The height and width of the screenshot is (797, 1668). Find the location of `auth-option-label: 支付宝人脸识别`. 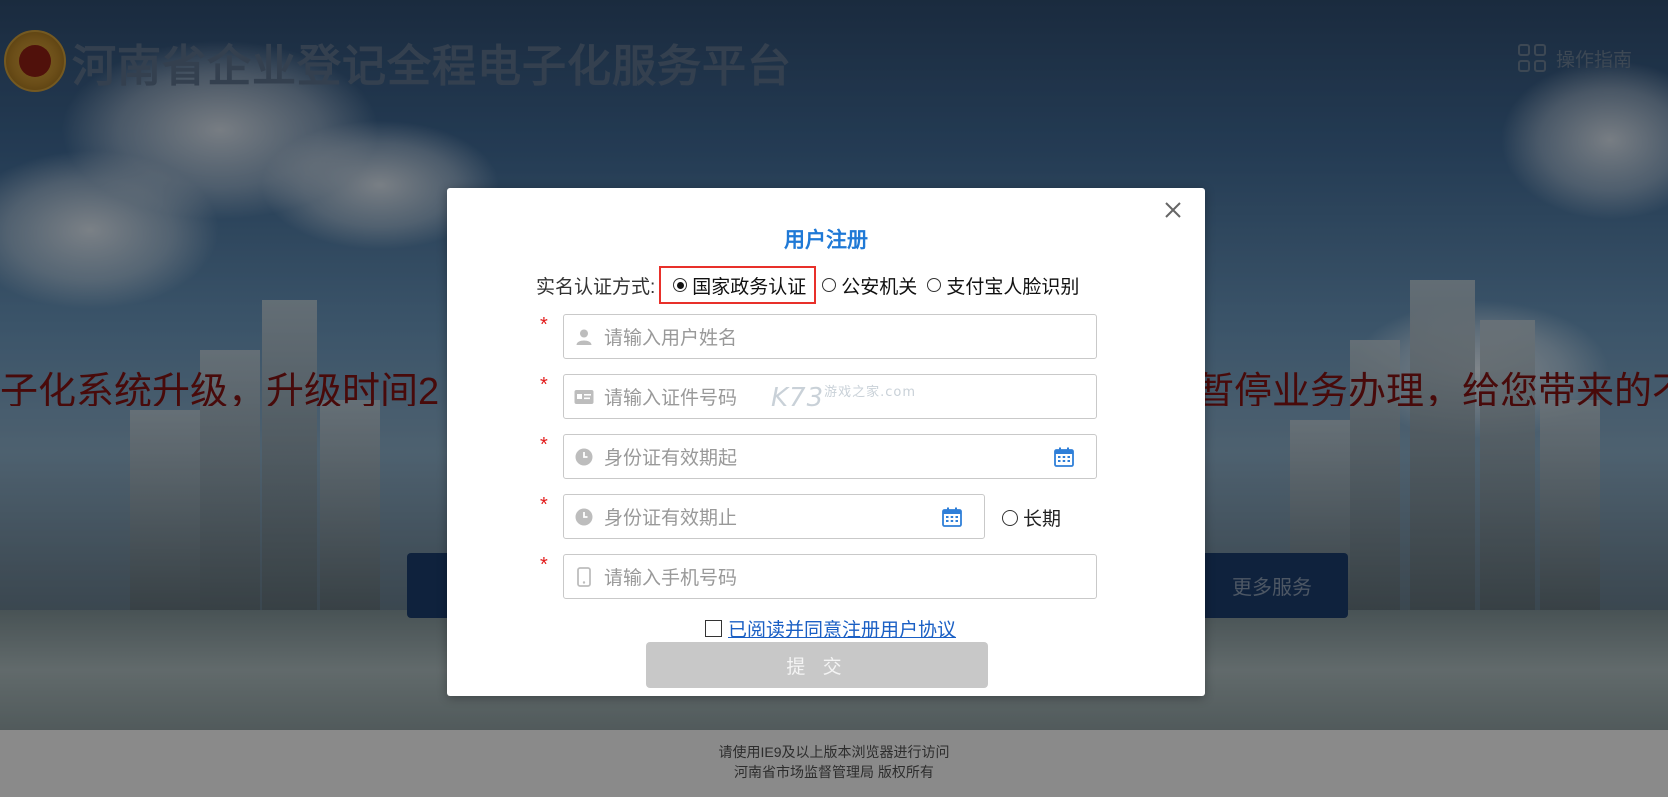

auth-option-label: 支付宝人脸识别 is located at coordinates (1013, 287).